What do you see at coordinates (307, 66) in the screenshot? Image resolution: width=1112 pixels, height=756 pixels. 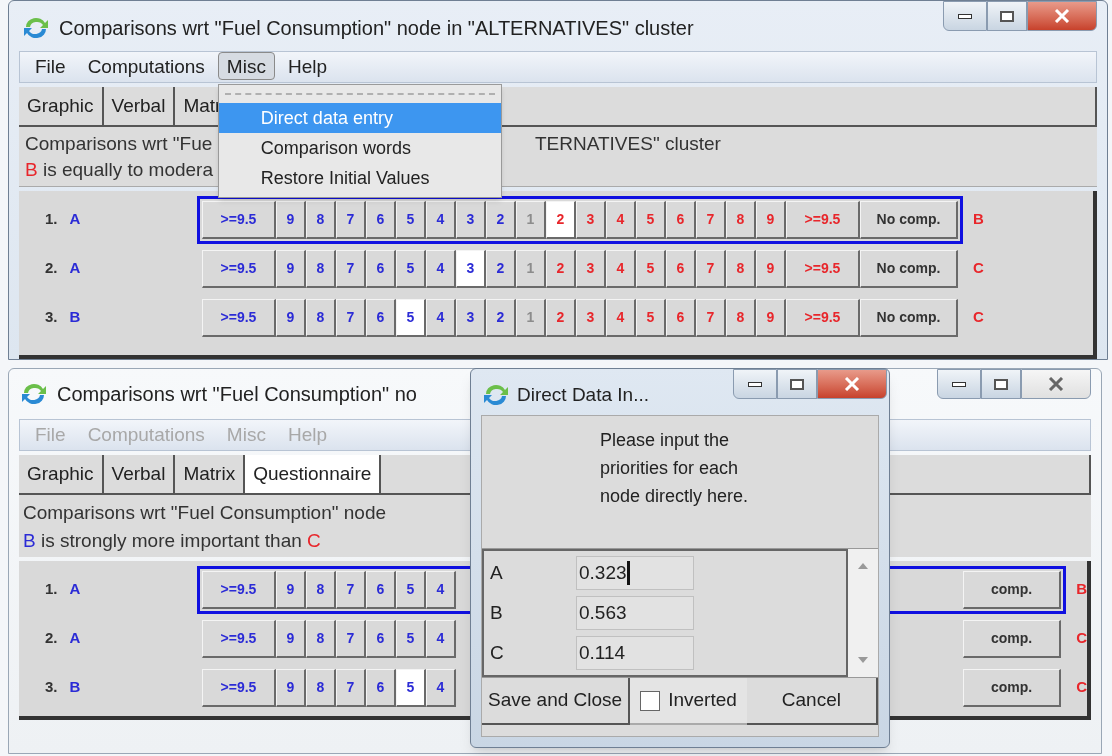 I see `menu-item: Help` at bounding box center [307, 66].